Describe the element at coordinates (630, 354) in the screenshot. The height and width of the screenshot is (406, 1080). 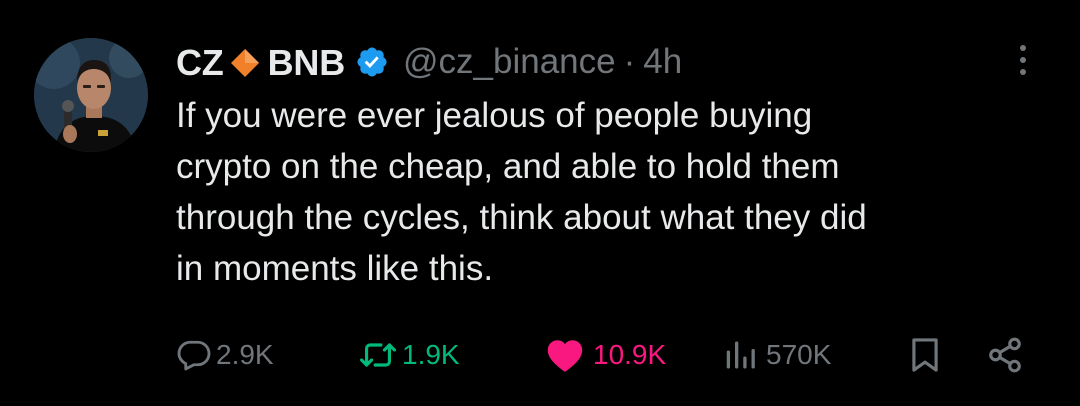
I see `like-count: 10.9K` at that location.